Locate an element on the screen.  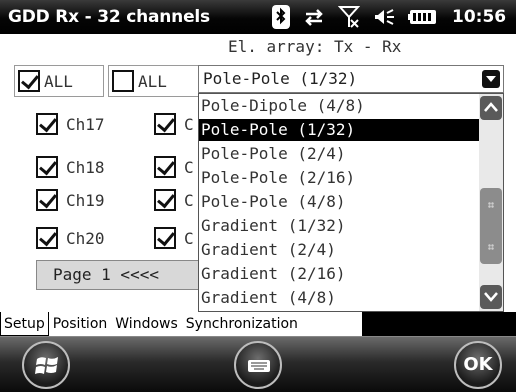
dropdown-option-selected: Pole-Pole (1/32) is located at coordinates (339, 130).